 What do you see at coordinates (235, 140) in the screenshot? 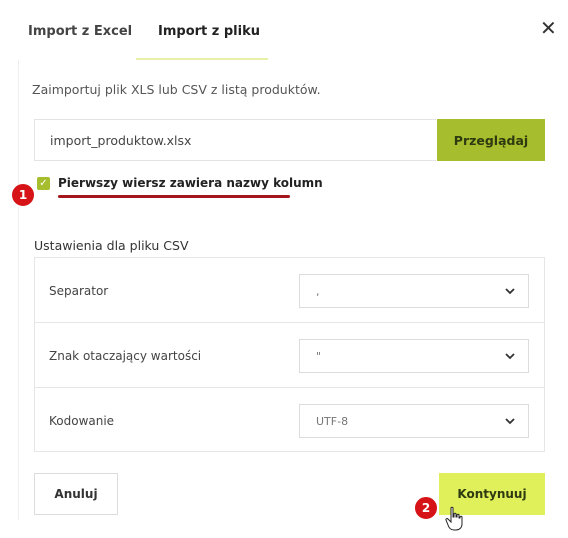
I see `file-path-input: import_produktow.xlsx` at bounding box center [235, 140].